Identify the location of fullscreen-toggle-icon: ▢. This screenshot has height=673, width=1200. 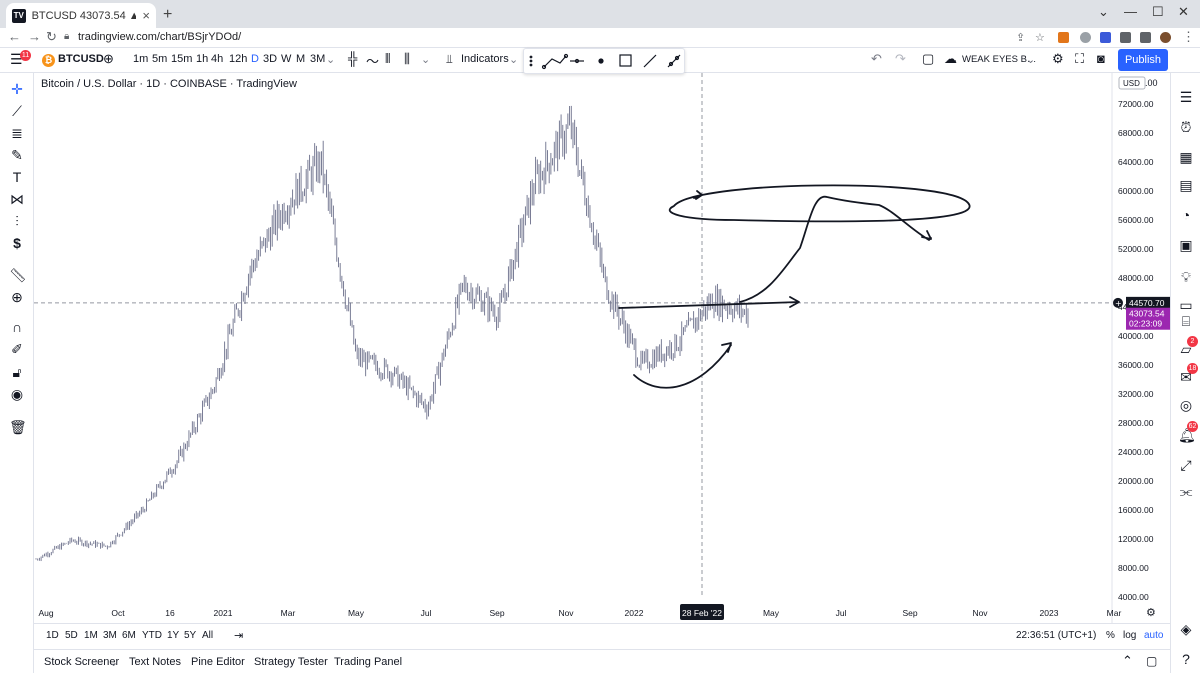
(928, 59).